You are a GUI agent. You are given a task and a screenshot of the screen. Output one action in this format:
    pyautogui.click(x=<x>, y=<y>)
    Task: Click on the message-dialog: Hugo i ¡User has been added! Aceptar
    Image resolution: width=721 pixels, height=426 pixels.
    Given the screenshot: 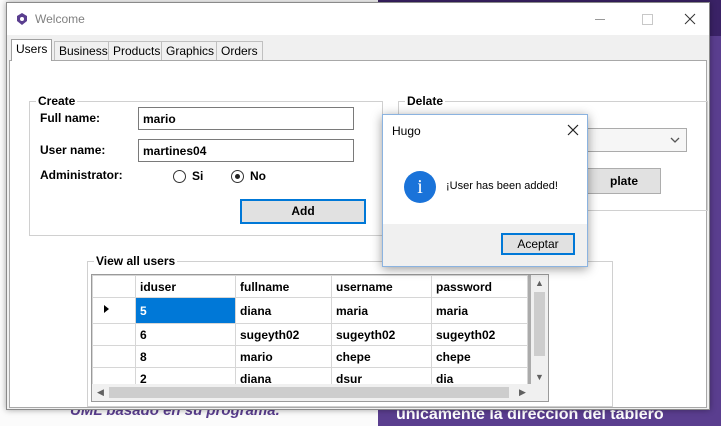 What is the action you would take?
    pyautogui.click(x=485, y=190)
    